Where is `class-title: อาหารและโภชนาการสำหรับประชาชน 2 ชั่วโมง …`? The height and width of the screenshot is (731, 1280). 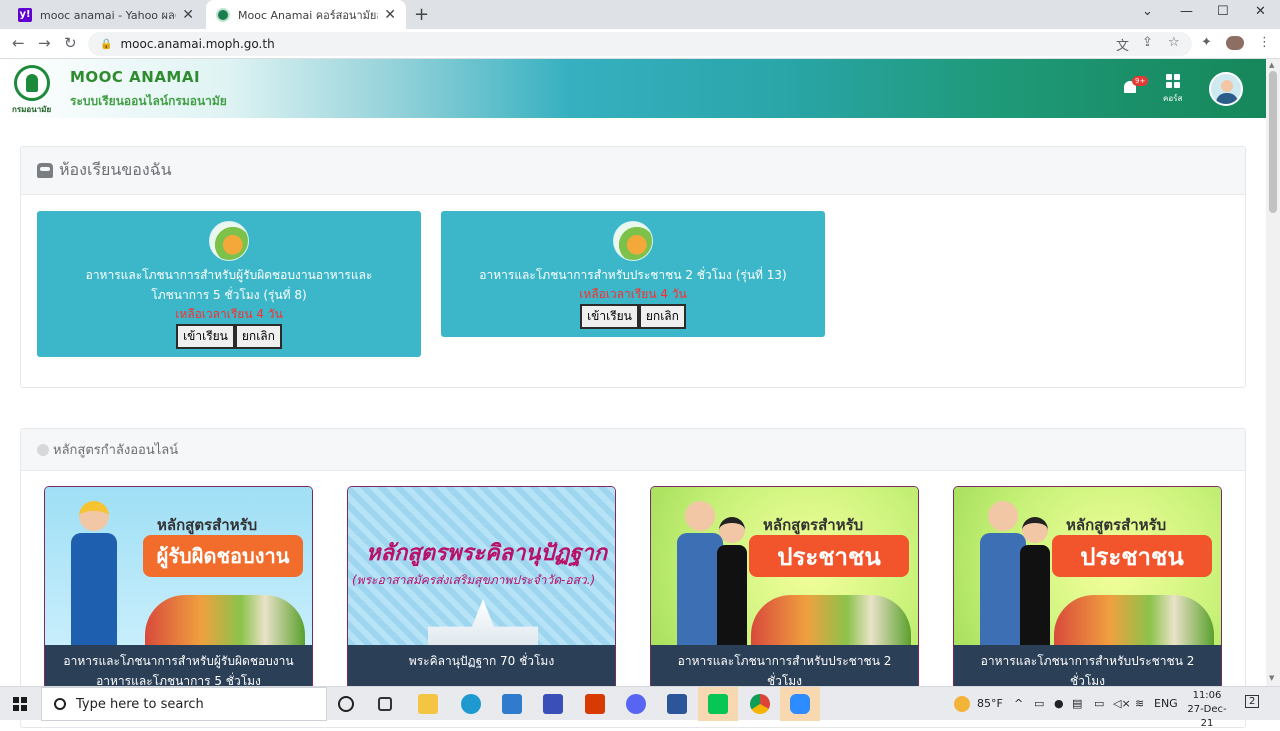 class-title: อาหารและโภชนาการสำหรับประชาชน 2 ชั่วโมง … is located at coordinates (633, 275).